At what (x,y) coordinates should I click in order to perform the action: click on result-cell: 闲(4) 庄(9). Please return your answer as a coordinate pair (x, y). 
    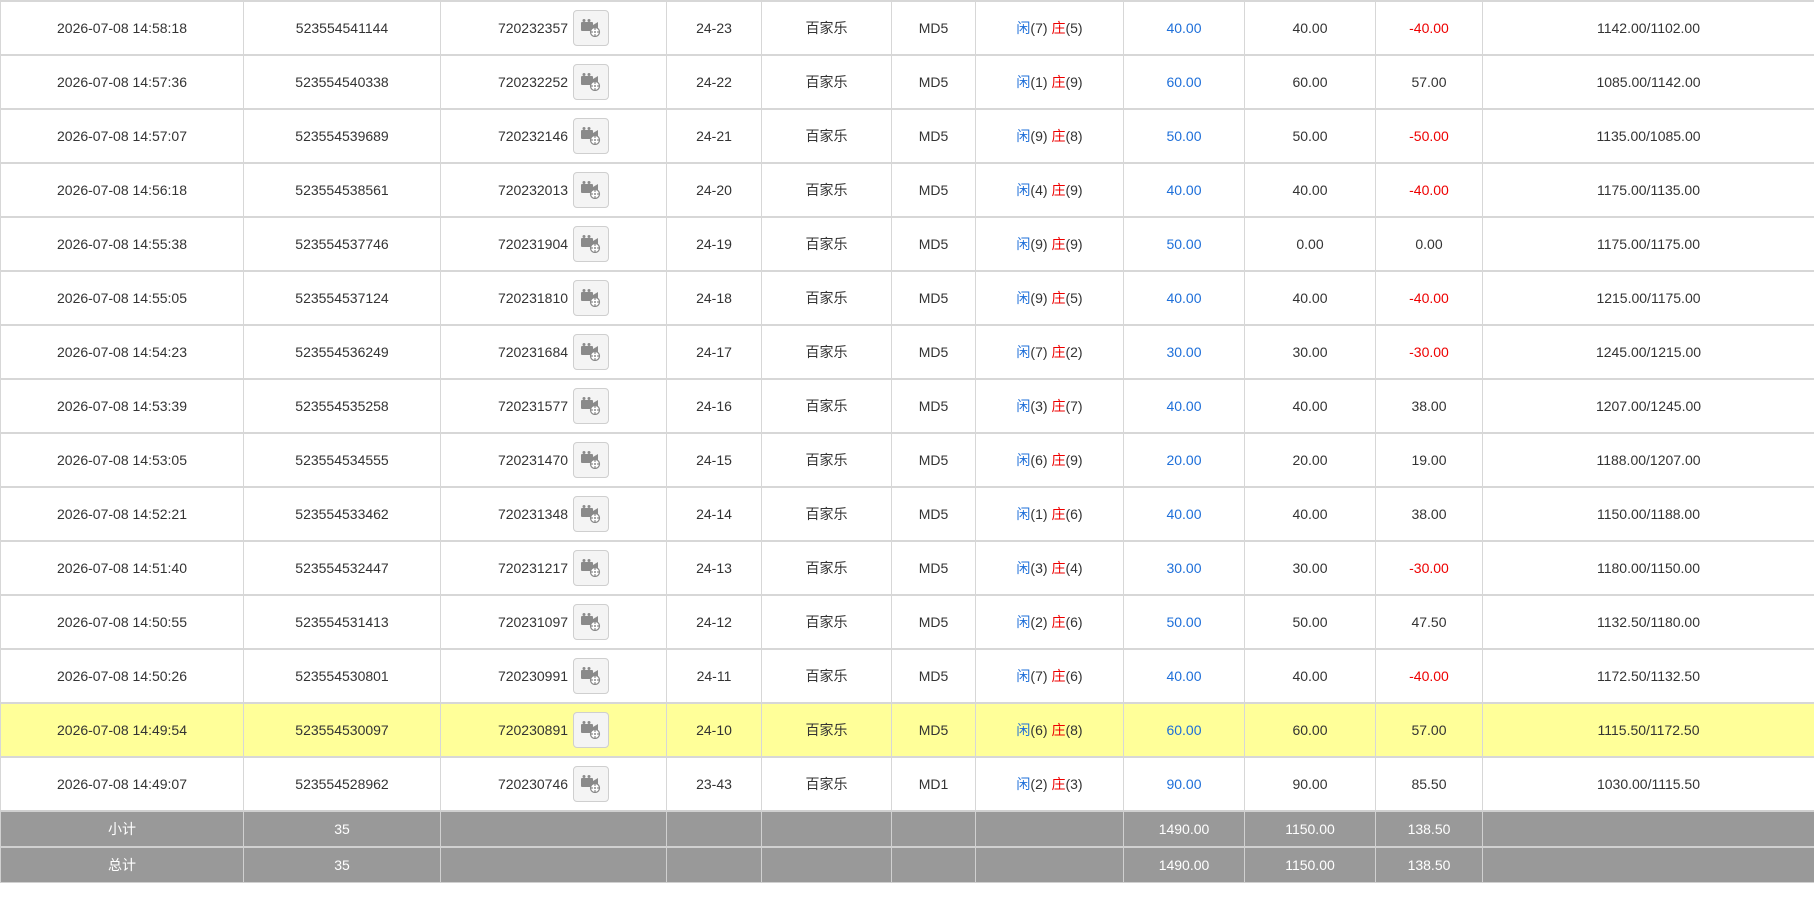
    Looking at the image, I should click on (1049, 190).